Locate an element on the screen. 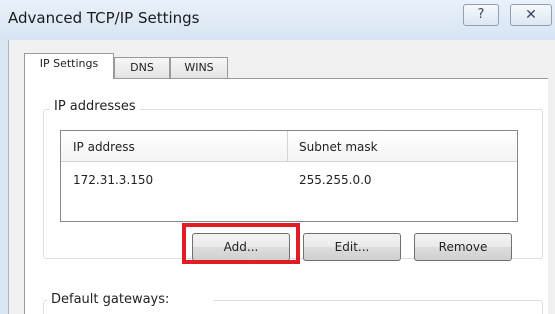 This screenshot has height=314, width=555. highlight-box is located at coordinates (241, 243).